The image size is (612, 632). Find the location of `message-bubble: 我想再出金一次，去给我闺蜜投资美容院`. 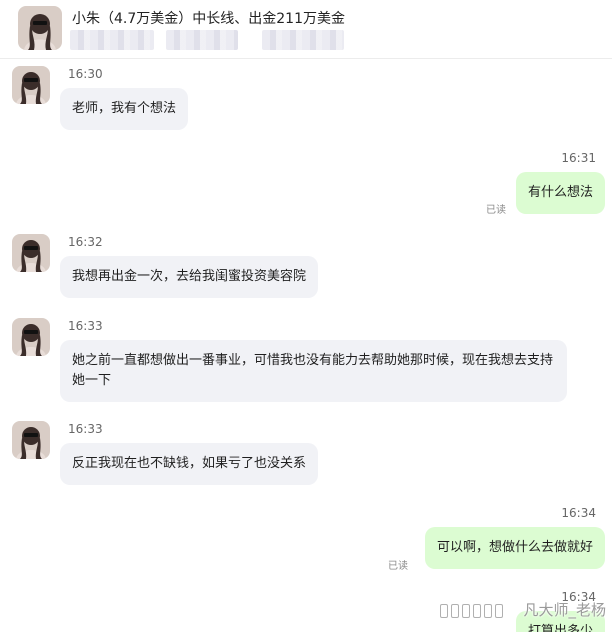

message-bubble: 我想再出金一次，去给我闺蜜投资美容院 is located at coordinates (189, 277).